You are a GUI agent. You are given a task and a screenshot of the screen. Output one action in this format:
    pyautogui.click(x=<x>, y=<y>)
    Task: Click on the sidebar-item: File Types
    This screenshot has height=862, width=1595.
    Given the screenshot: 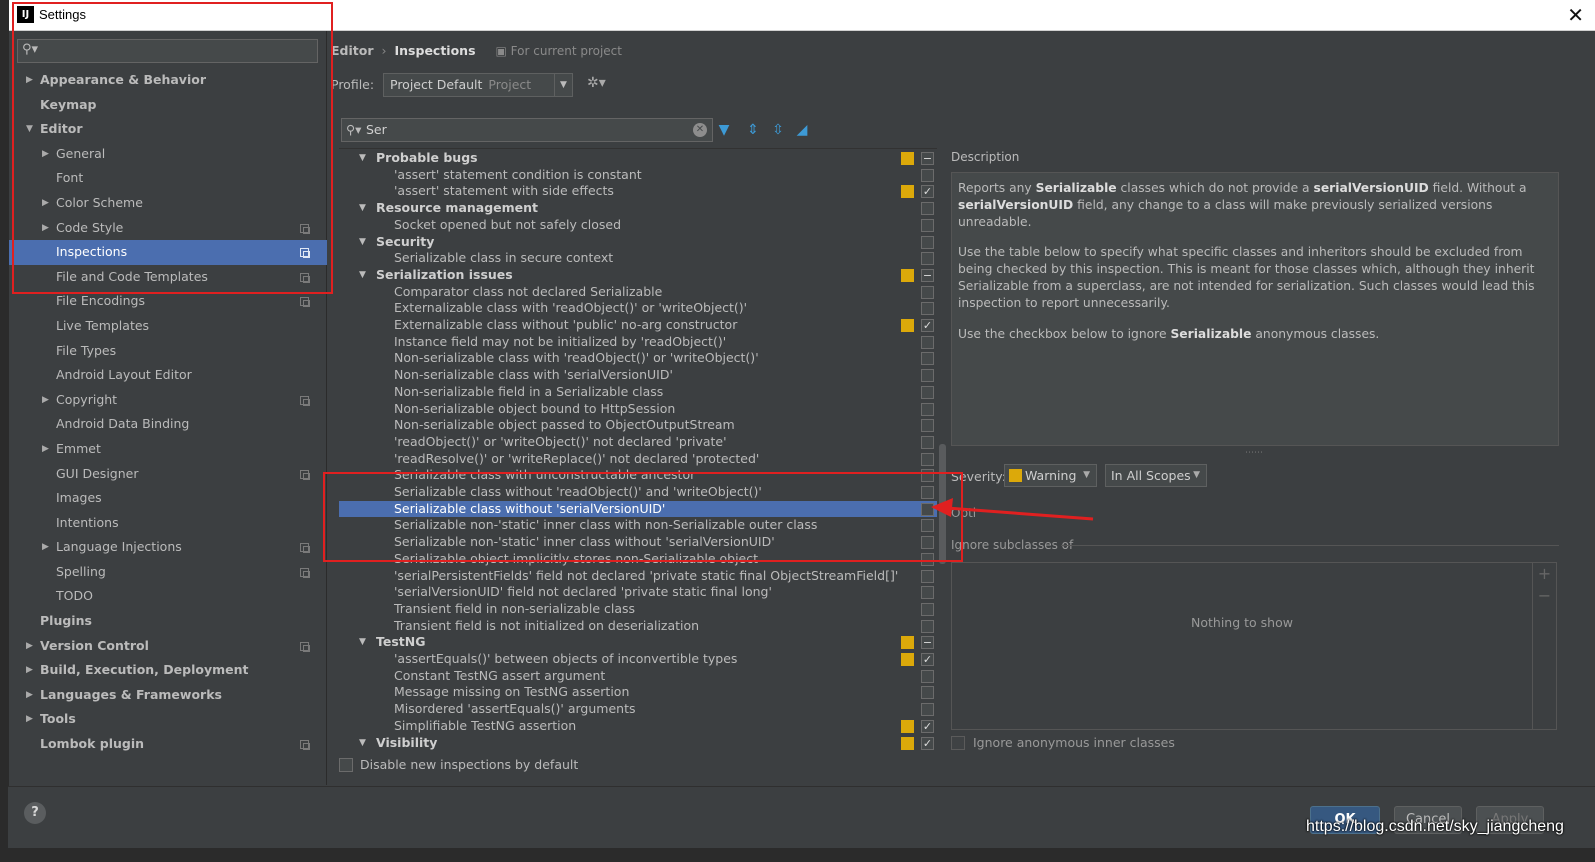 What is the action you would take?
    pyautogui.click(x=168, y=351)
    